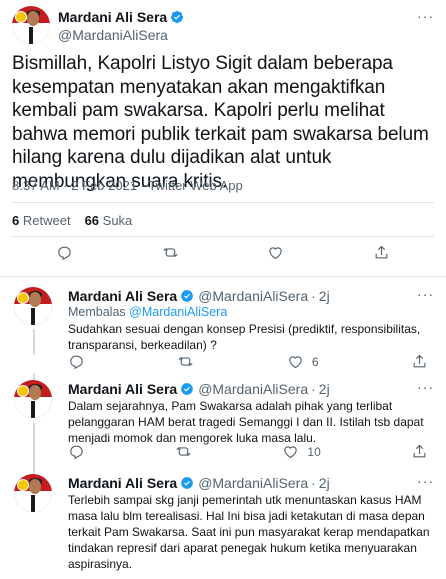  What do you see at coordinates (46, 220) in the screenshot?
I see `retweet-label: Retweet` at bounding box center [46, 220].